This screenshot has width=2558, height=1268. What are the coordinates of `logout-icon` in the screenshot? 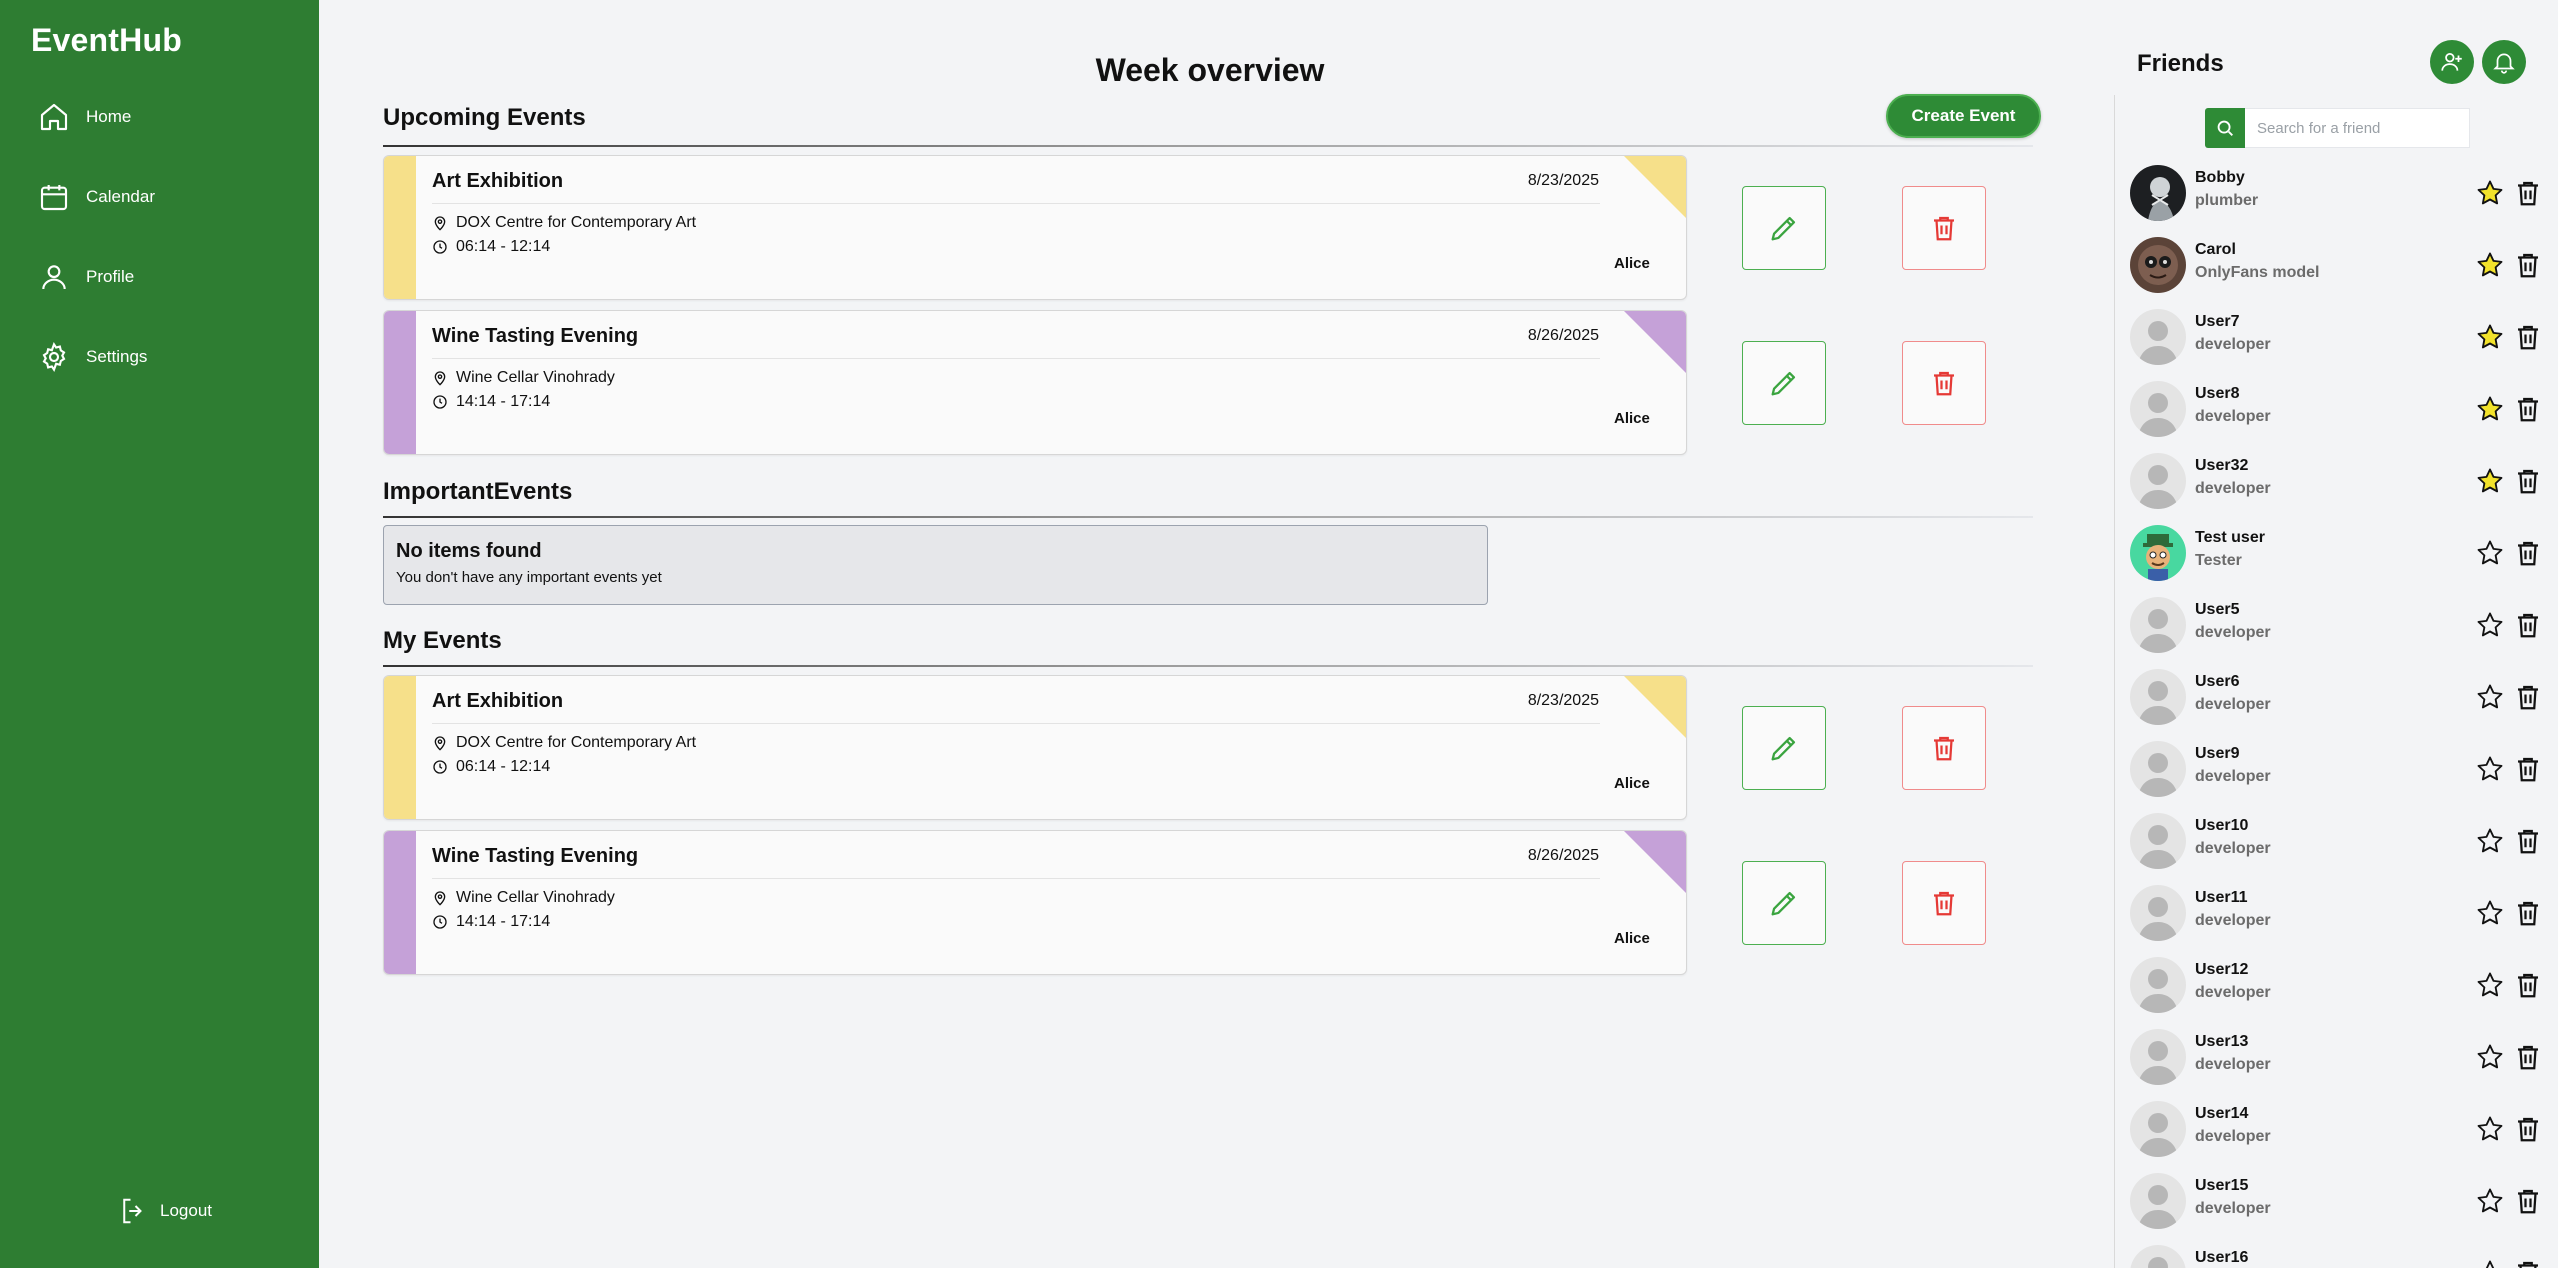 It's located at (132, 1211).